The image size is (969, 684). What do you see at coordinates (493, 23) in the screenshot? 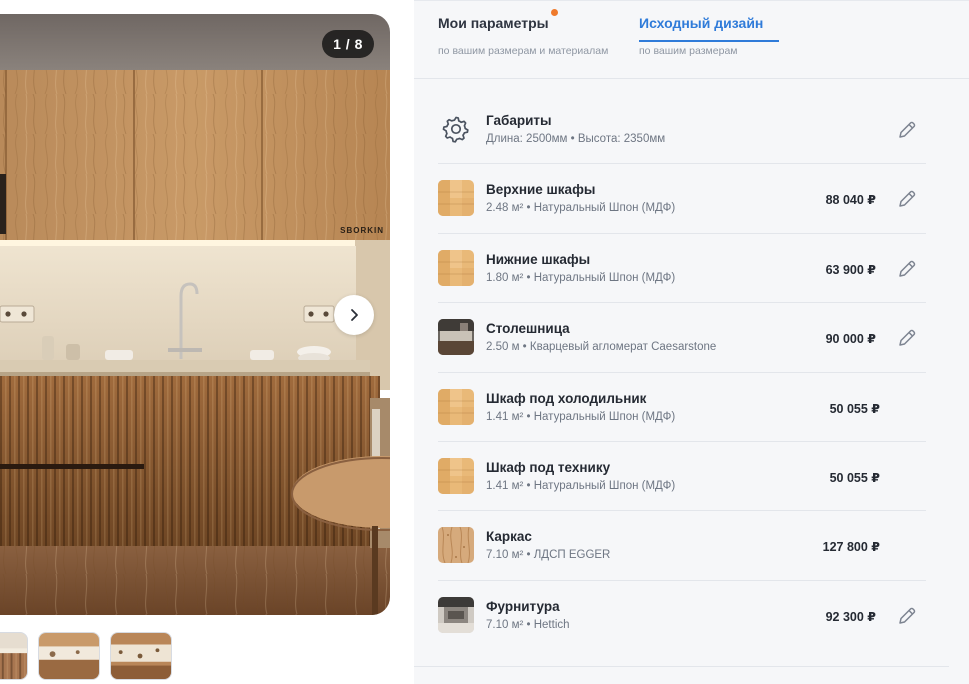
I see `tab-label: Мои параметры` at bounding box center [493, 23].